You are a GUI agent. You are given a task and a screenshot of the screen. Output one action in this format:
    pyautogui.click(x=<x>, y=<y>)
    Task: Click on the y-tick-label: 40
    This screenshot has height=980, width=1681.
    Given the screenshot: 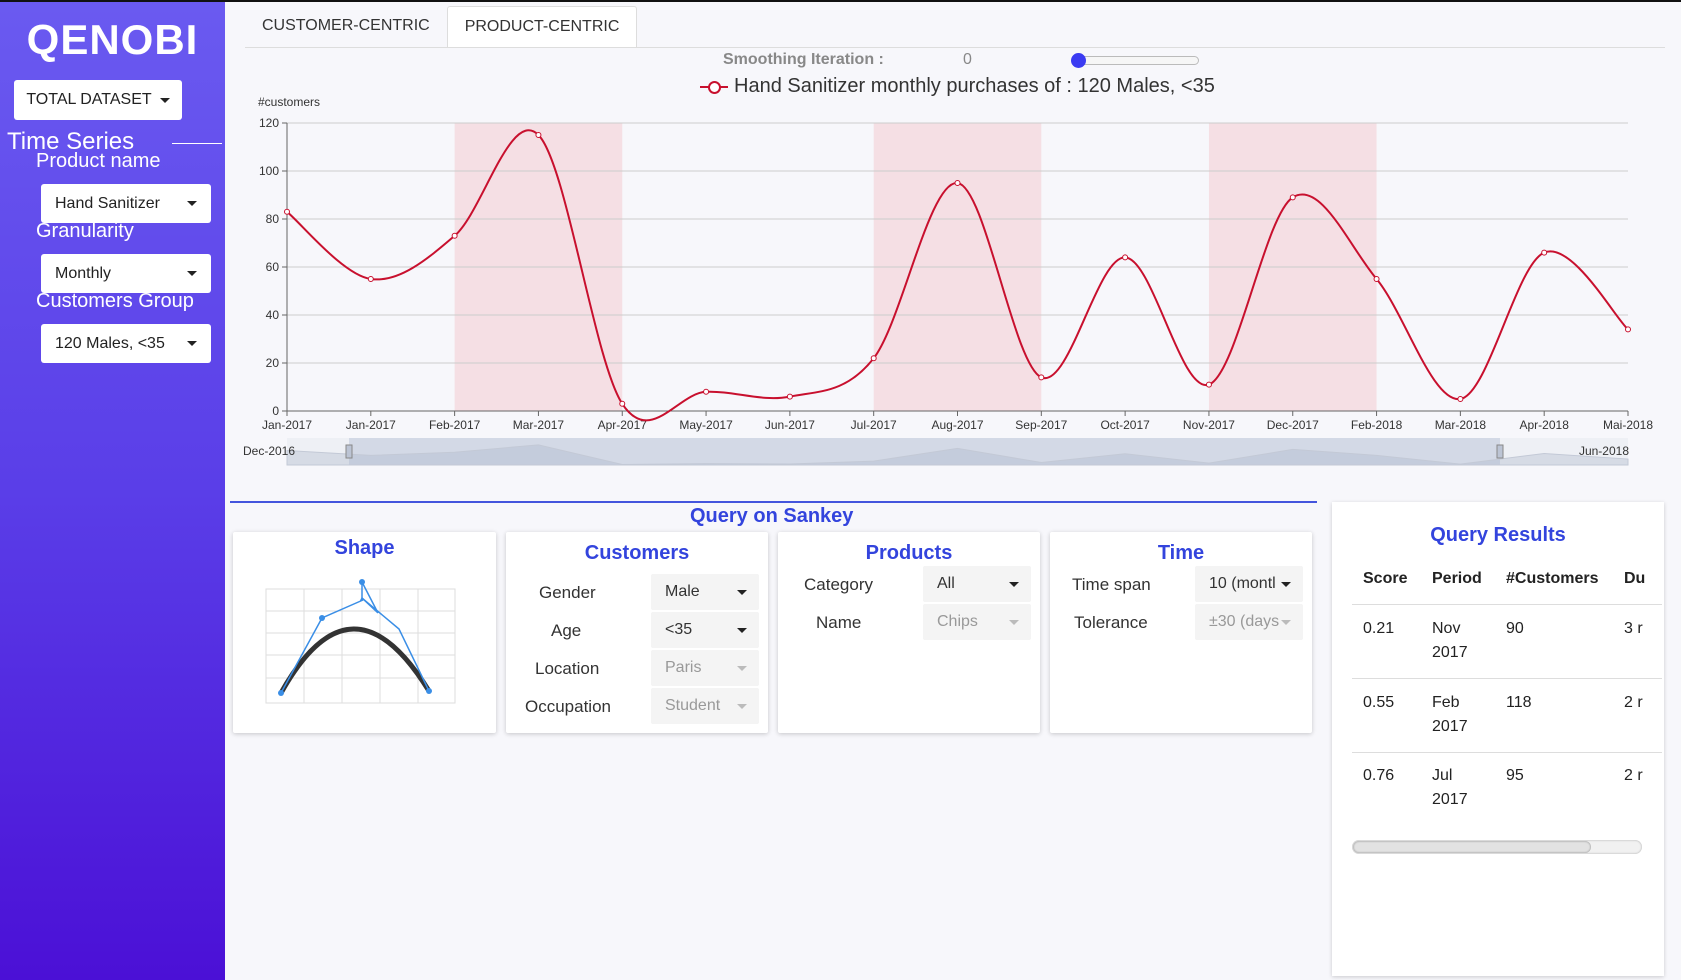 What is the action you would take?
    pyautogui.click(x=273, y=315)
    